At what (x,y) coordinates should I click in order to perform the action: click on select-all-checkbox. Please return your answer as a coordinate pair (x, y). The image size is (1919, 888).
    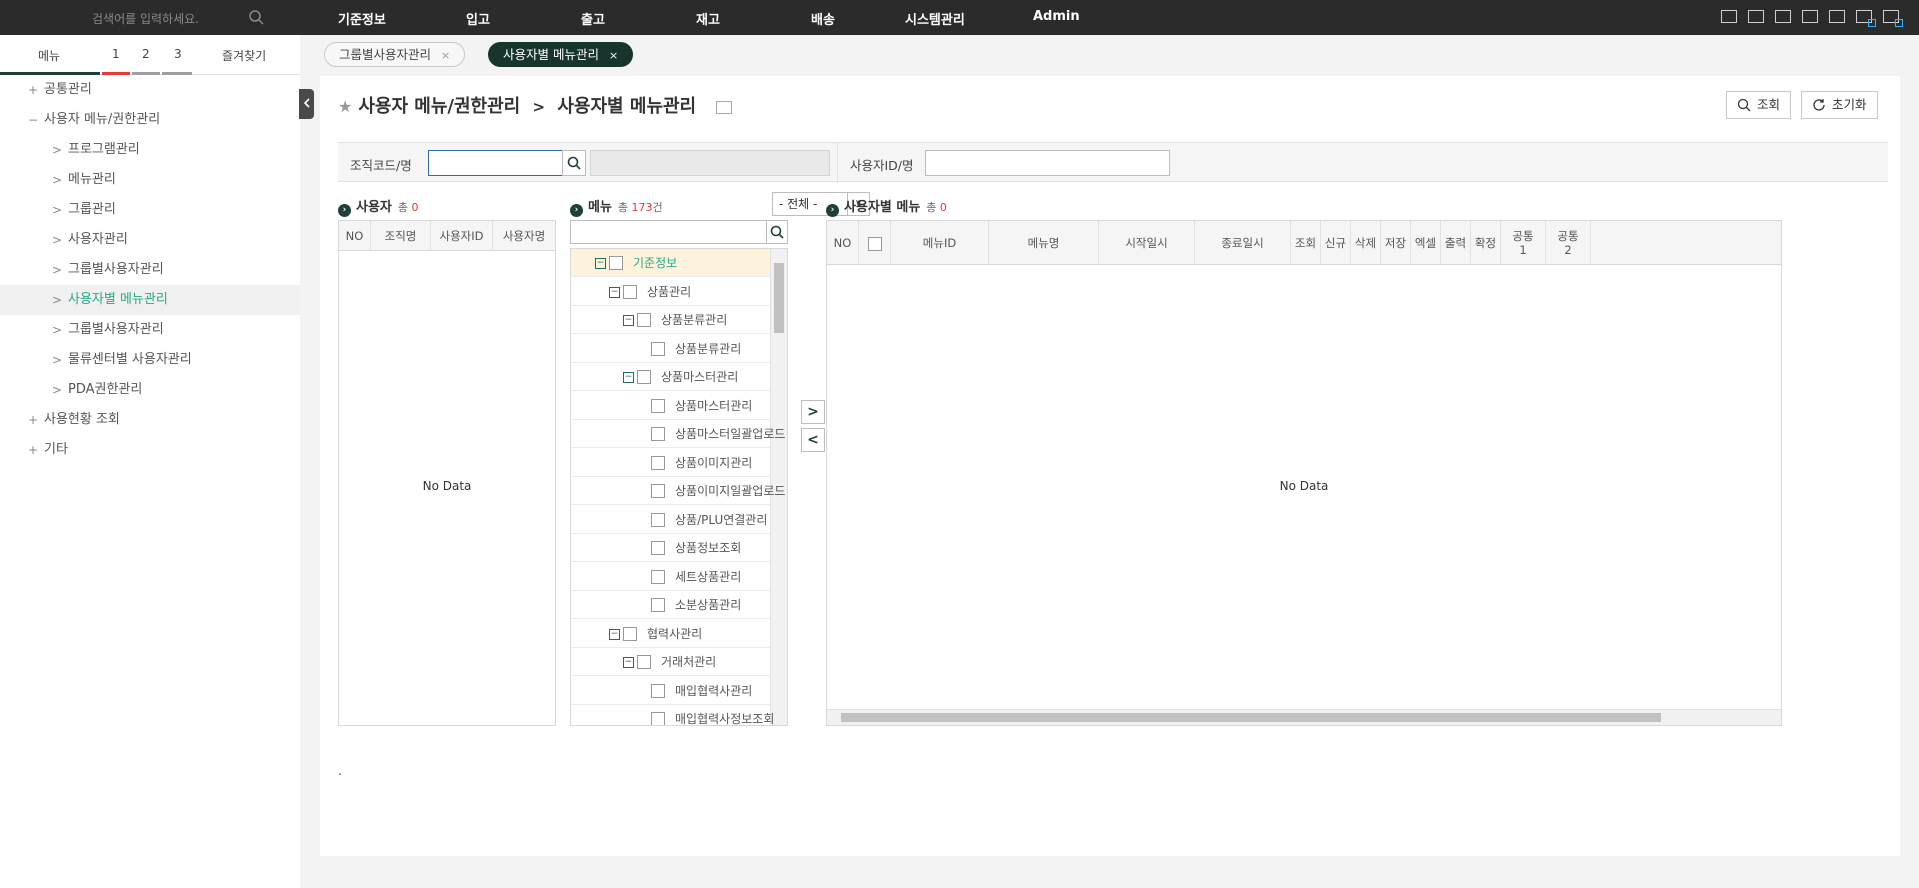
    Looking at the image, I should click on (874, 243).